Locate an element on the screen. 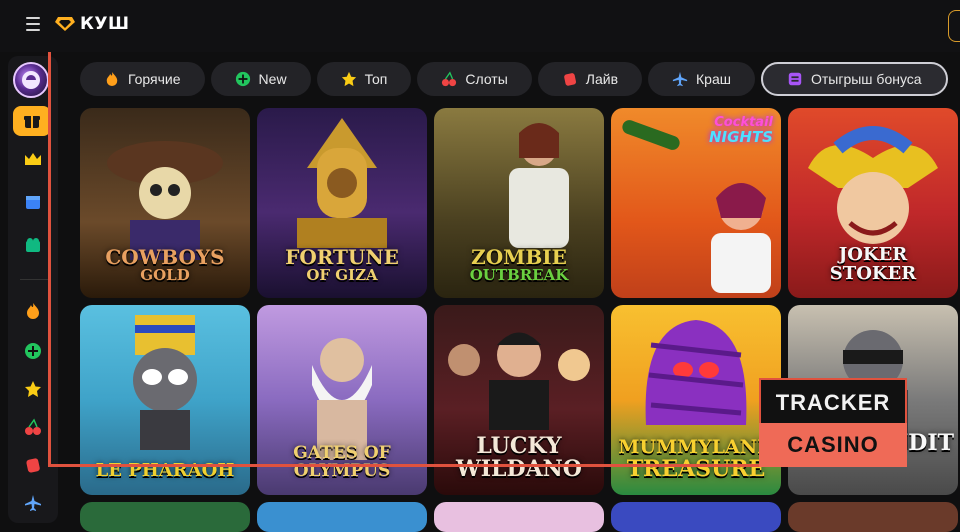  tab-live: Лайв is located at coordinates (590, 79).